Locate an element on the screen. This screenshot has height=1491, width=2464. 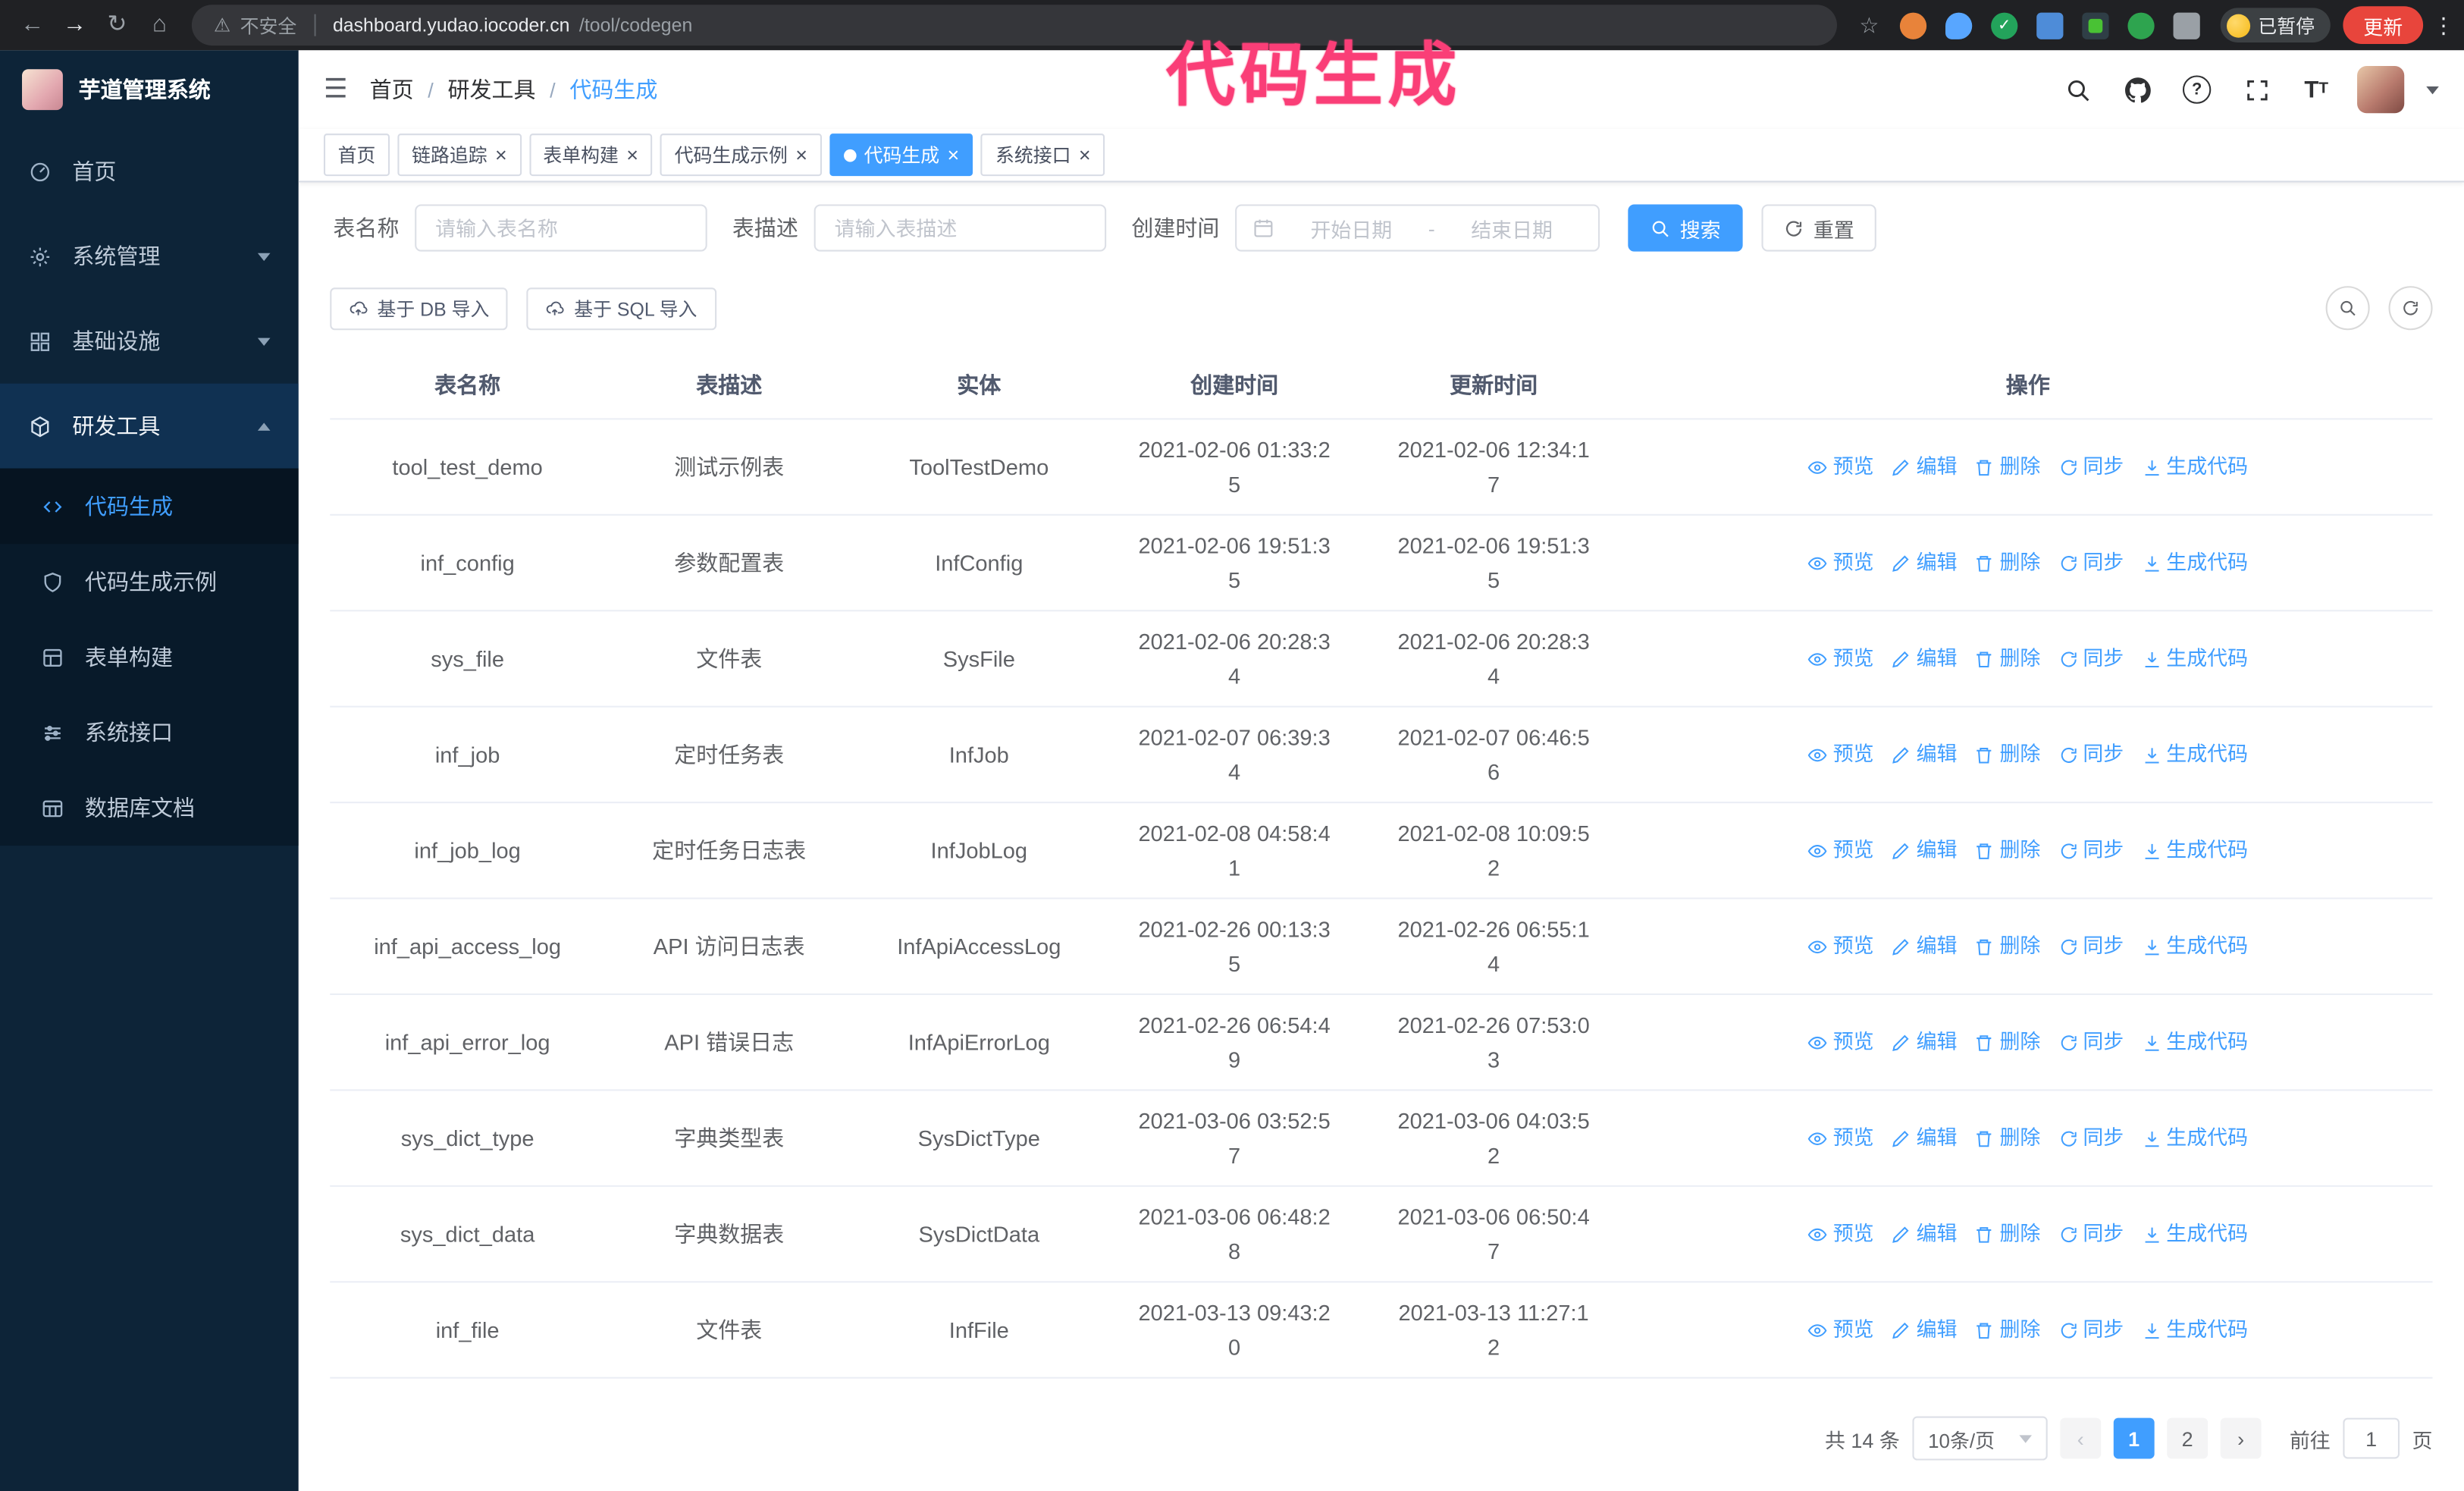
import-sql-button: 基于 SQL 导入 is located at coordinates (622, 308).